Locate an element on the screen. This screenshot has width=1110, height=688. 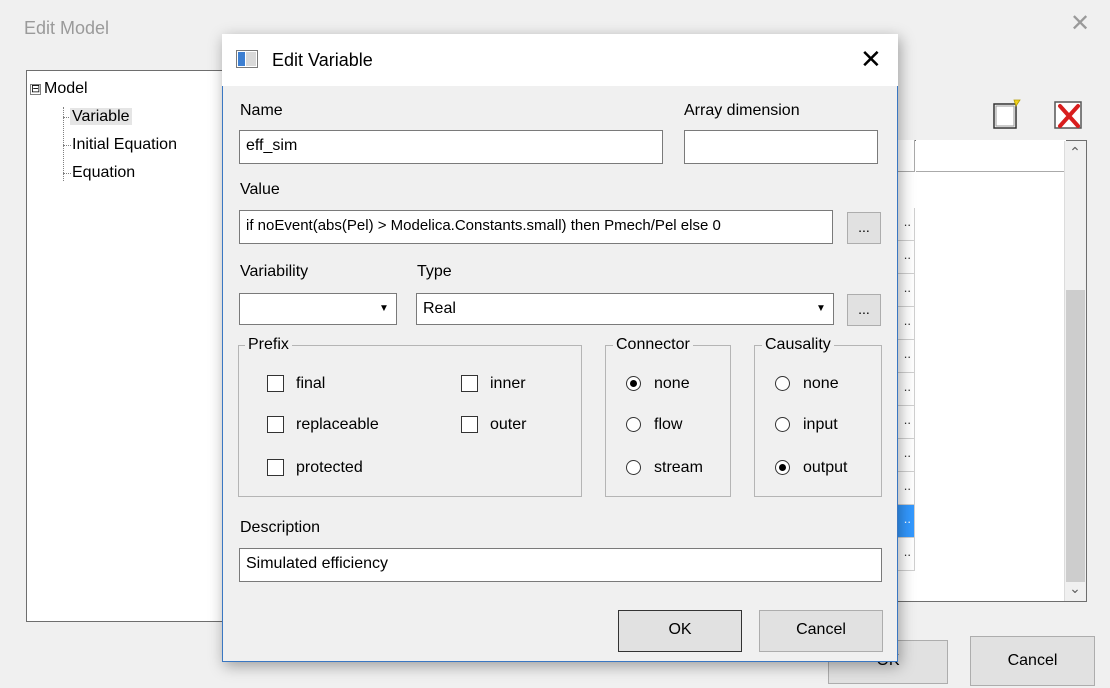
dialog-title: Edit Variable is located at coordinates (322, 60).